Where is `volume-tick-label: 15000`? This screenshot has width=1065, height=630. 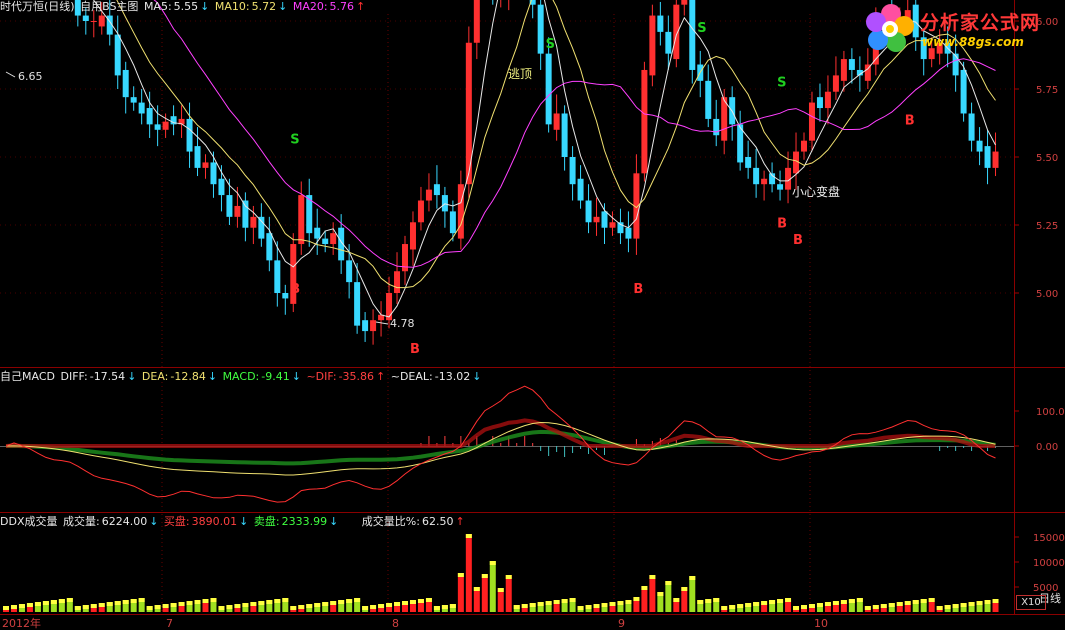
volume-tick-label: 15000 is located at coordinates (1049, 538).